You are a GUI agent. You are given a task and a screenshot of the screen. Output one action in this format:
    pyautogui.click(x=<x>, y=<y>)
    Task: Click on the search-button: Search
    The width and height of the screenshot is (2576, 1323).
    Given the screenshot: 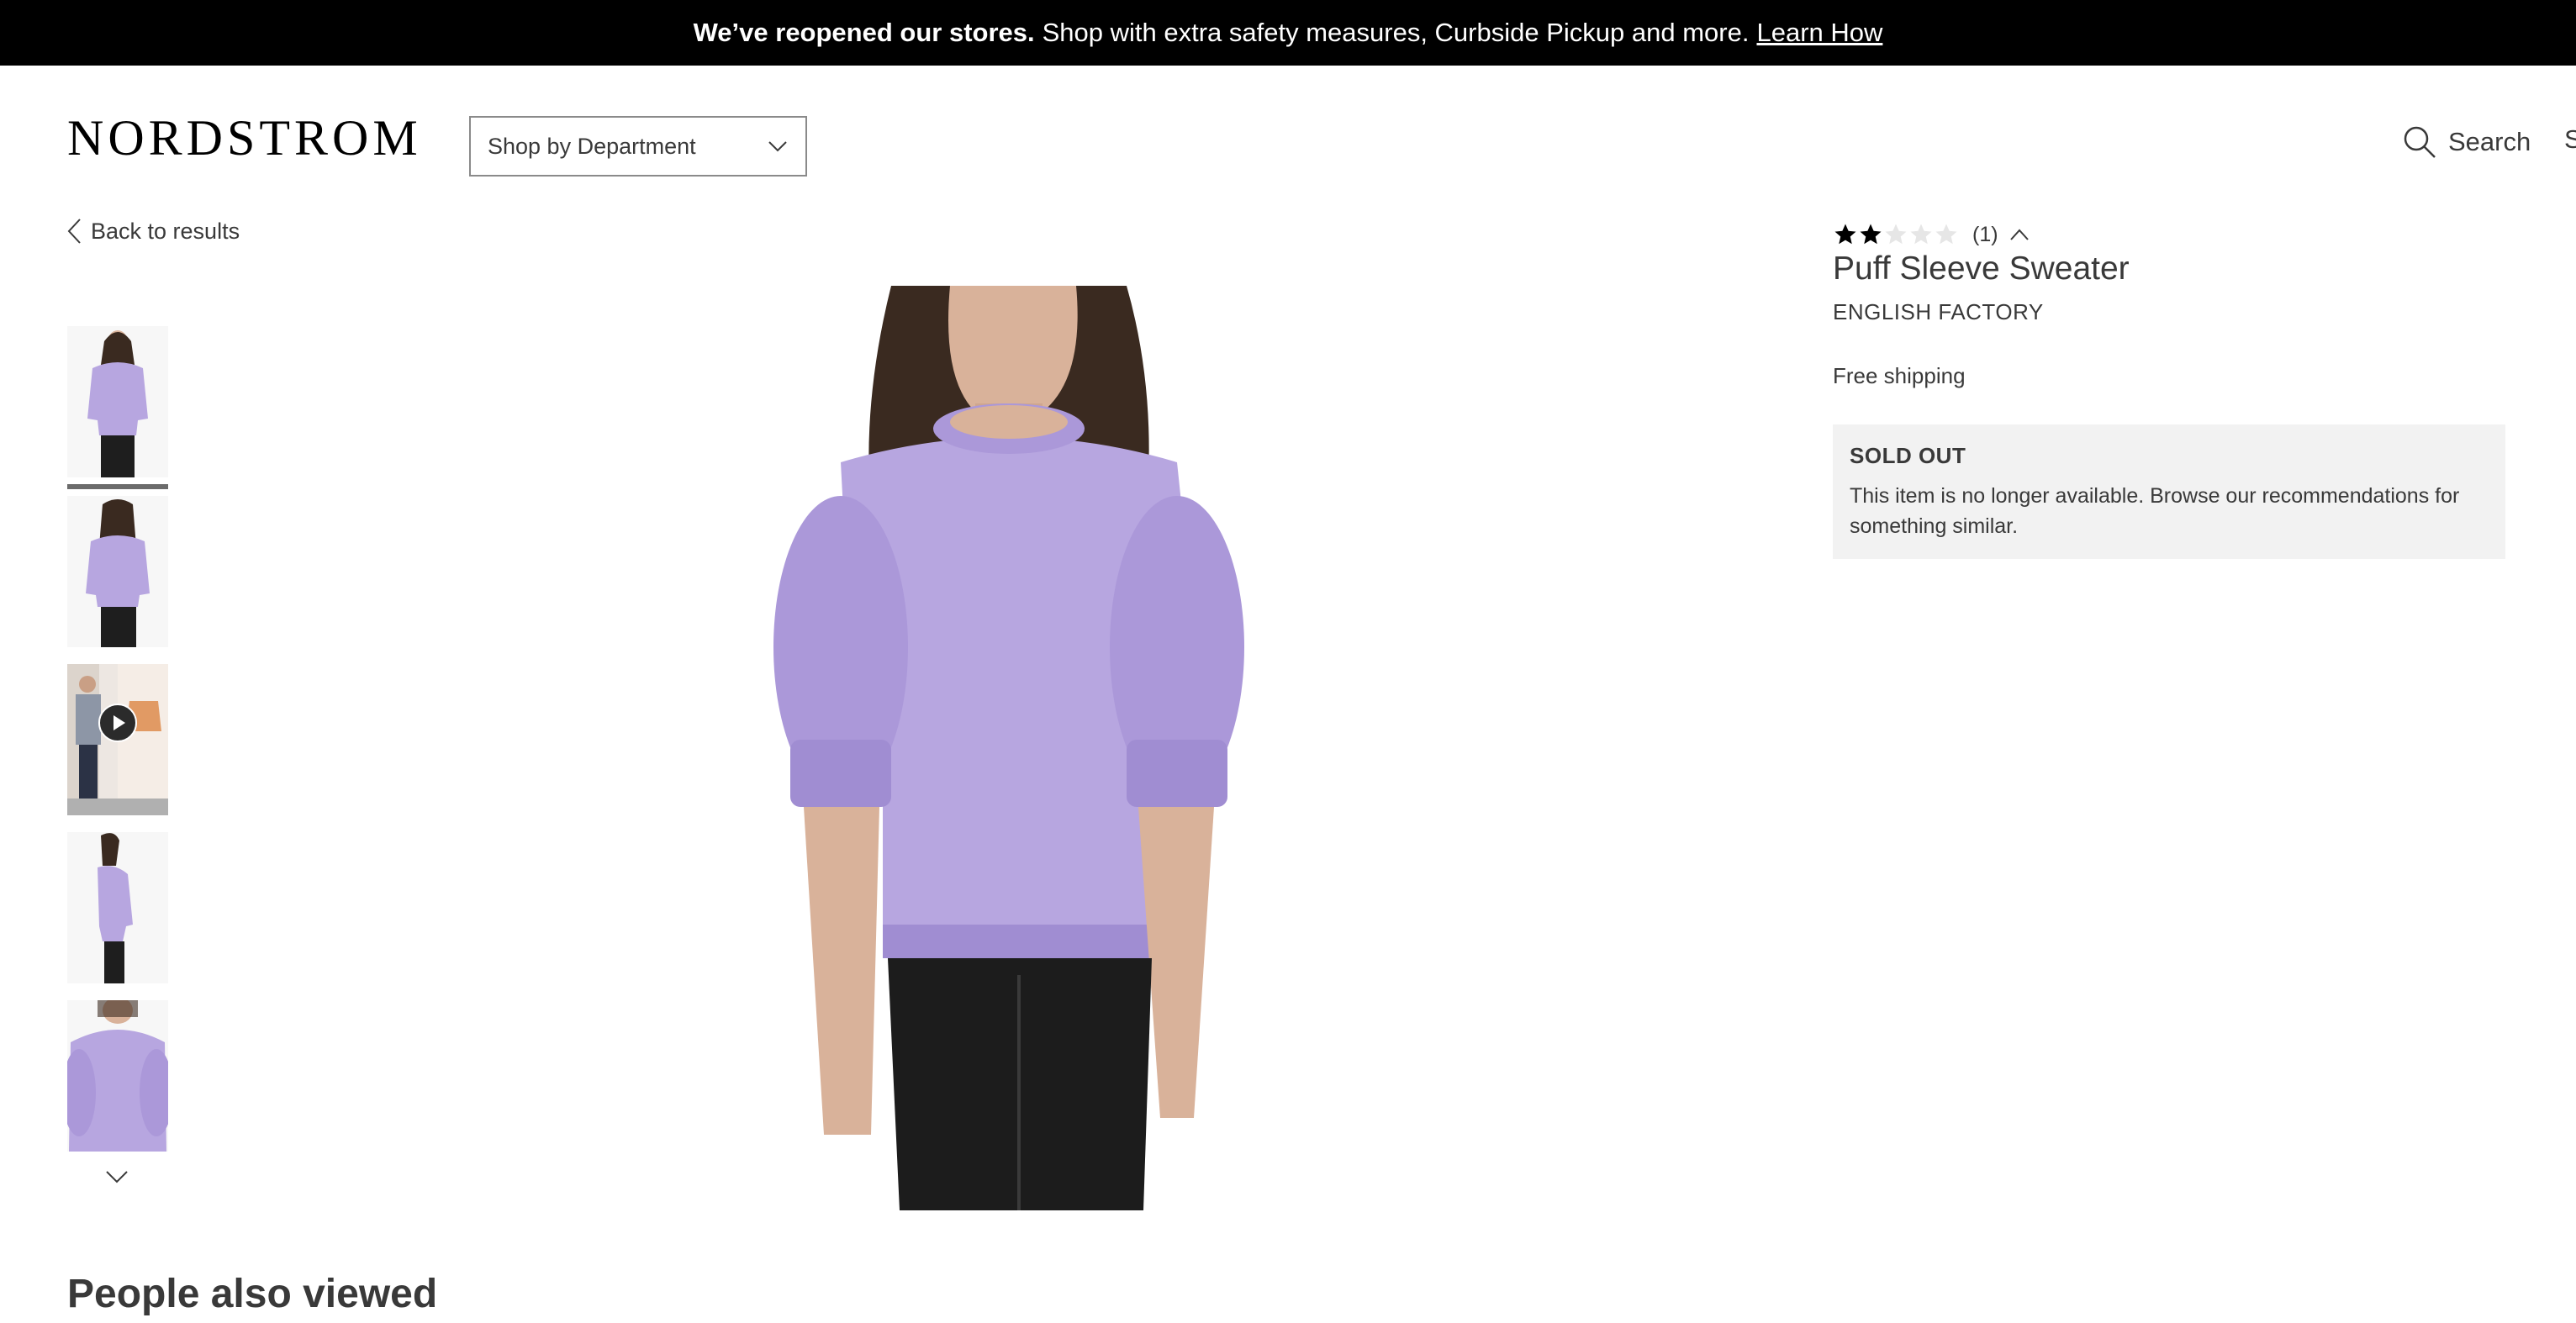 What is the action you would take?
    pyautogui.click(x=2466, y=142)
    